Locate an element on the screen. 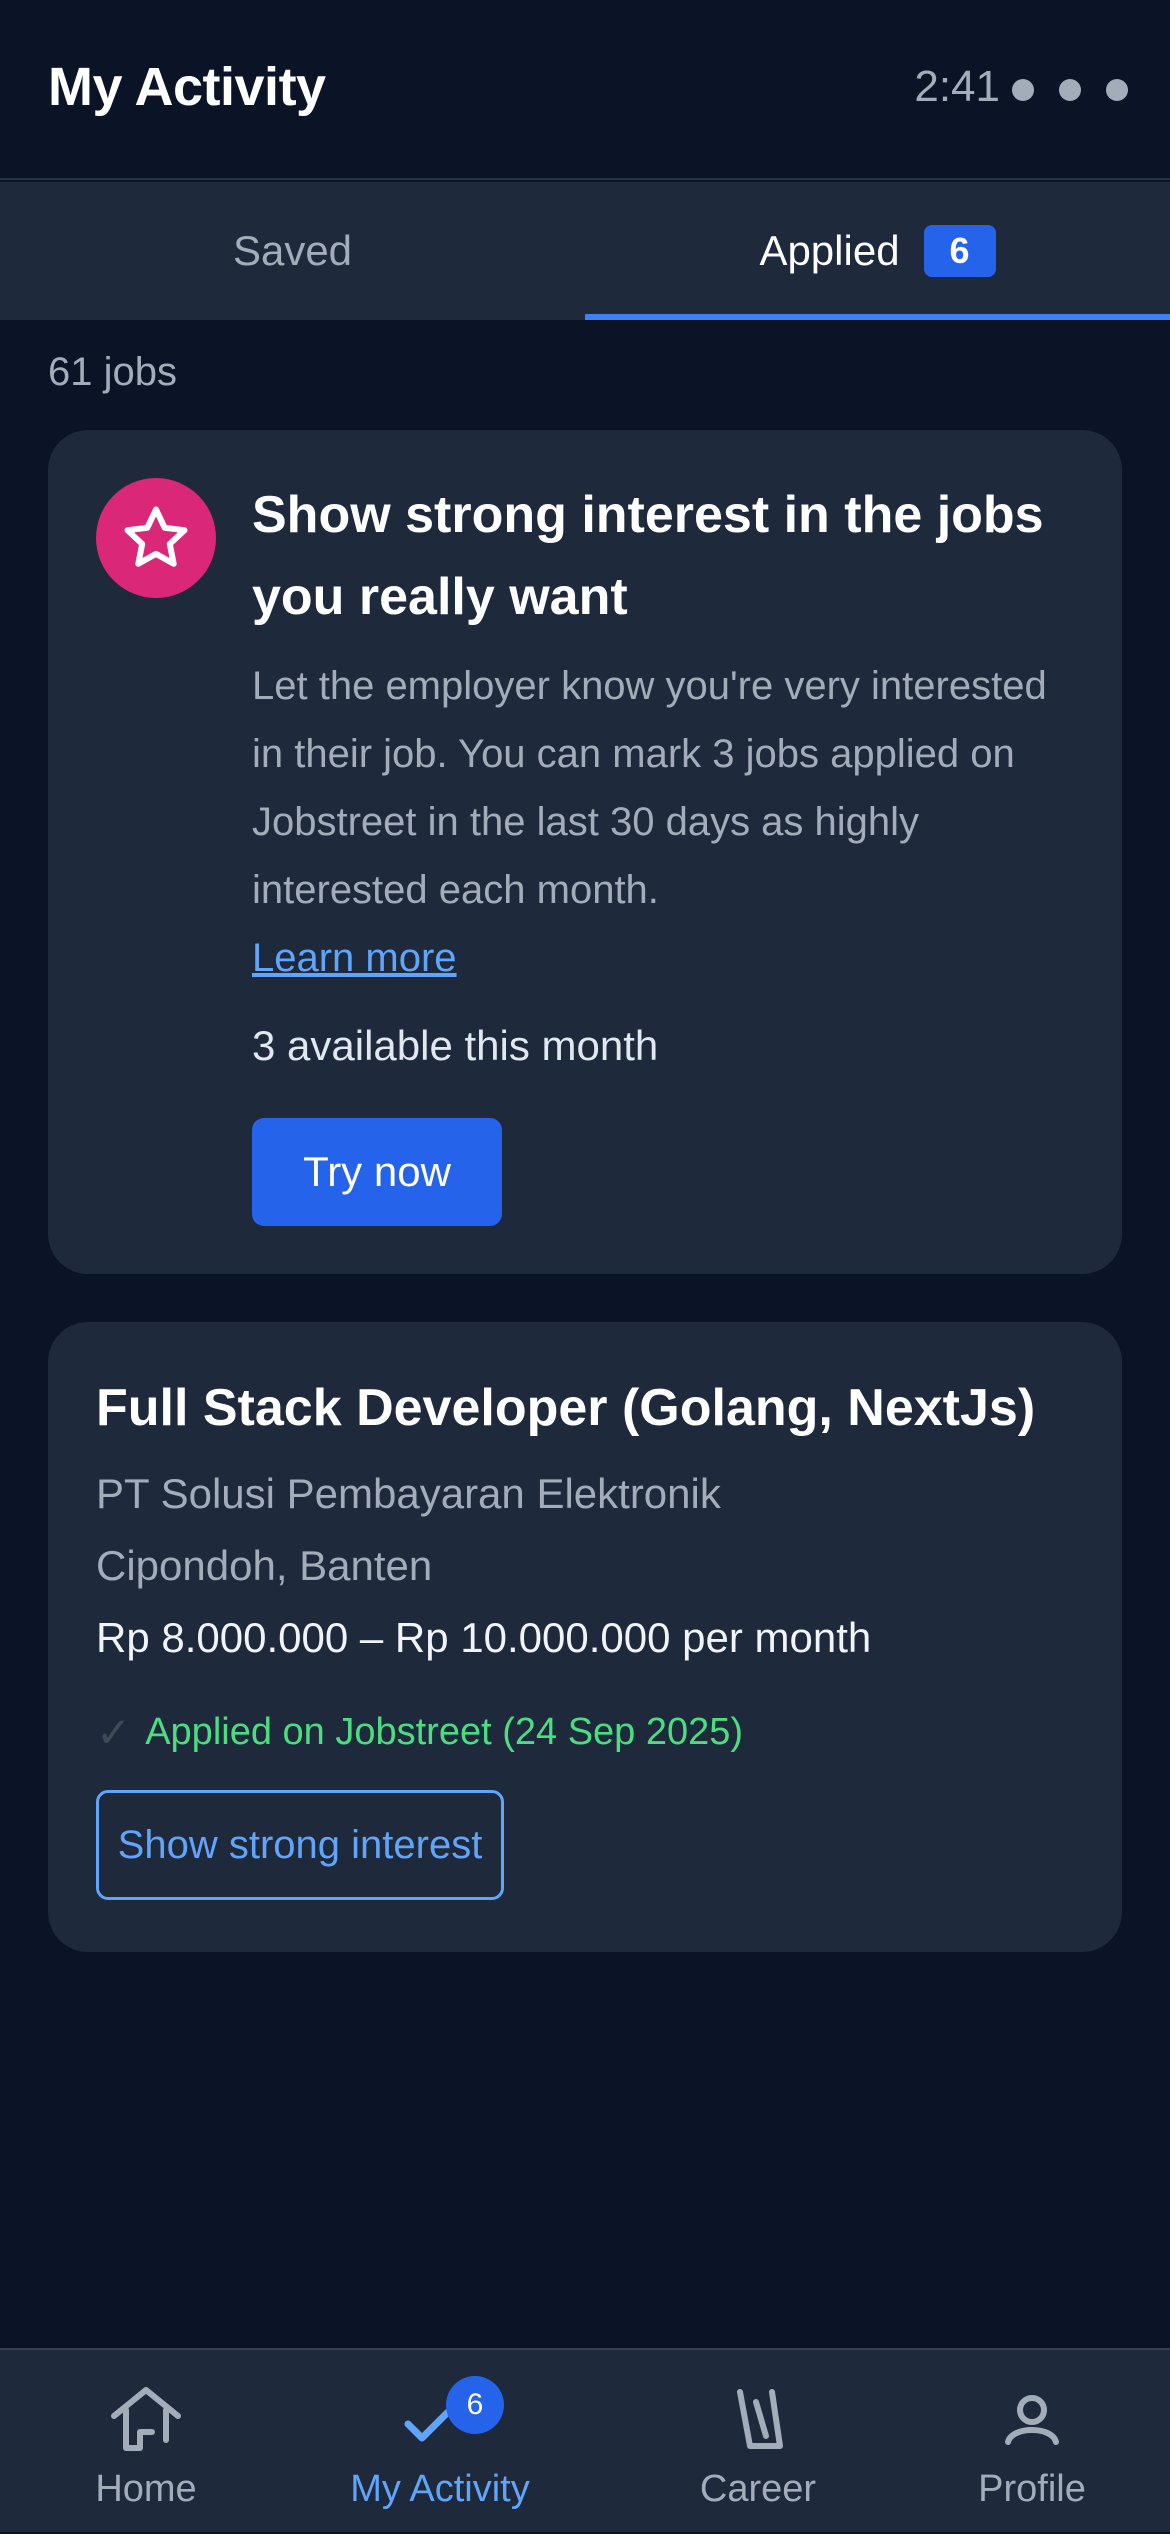 This screenshot has width=1170, height=2534. nav-home-label: Home is located at coordinates (146, 2489).